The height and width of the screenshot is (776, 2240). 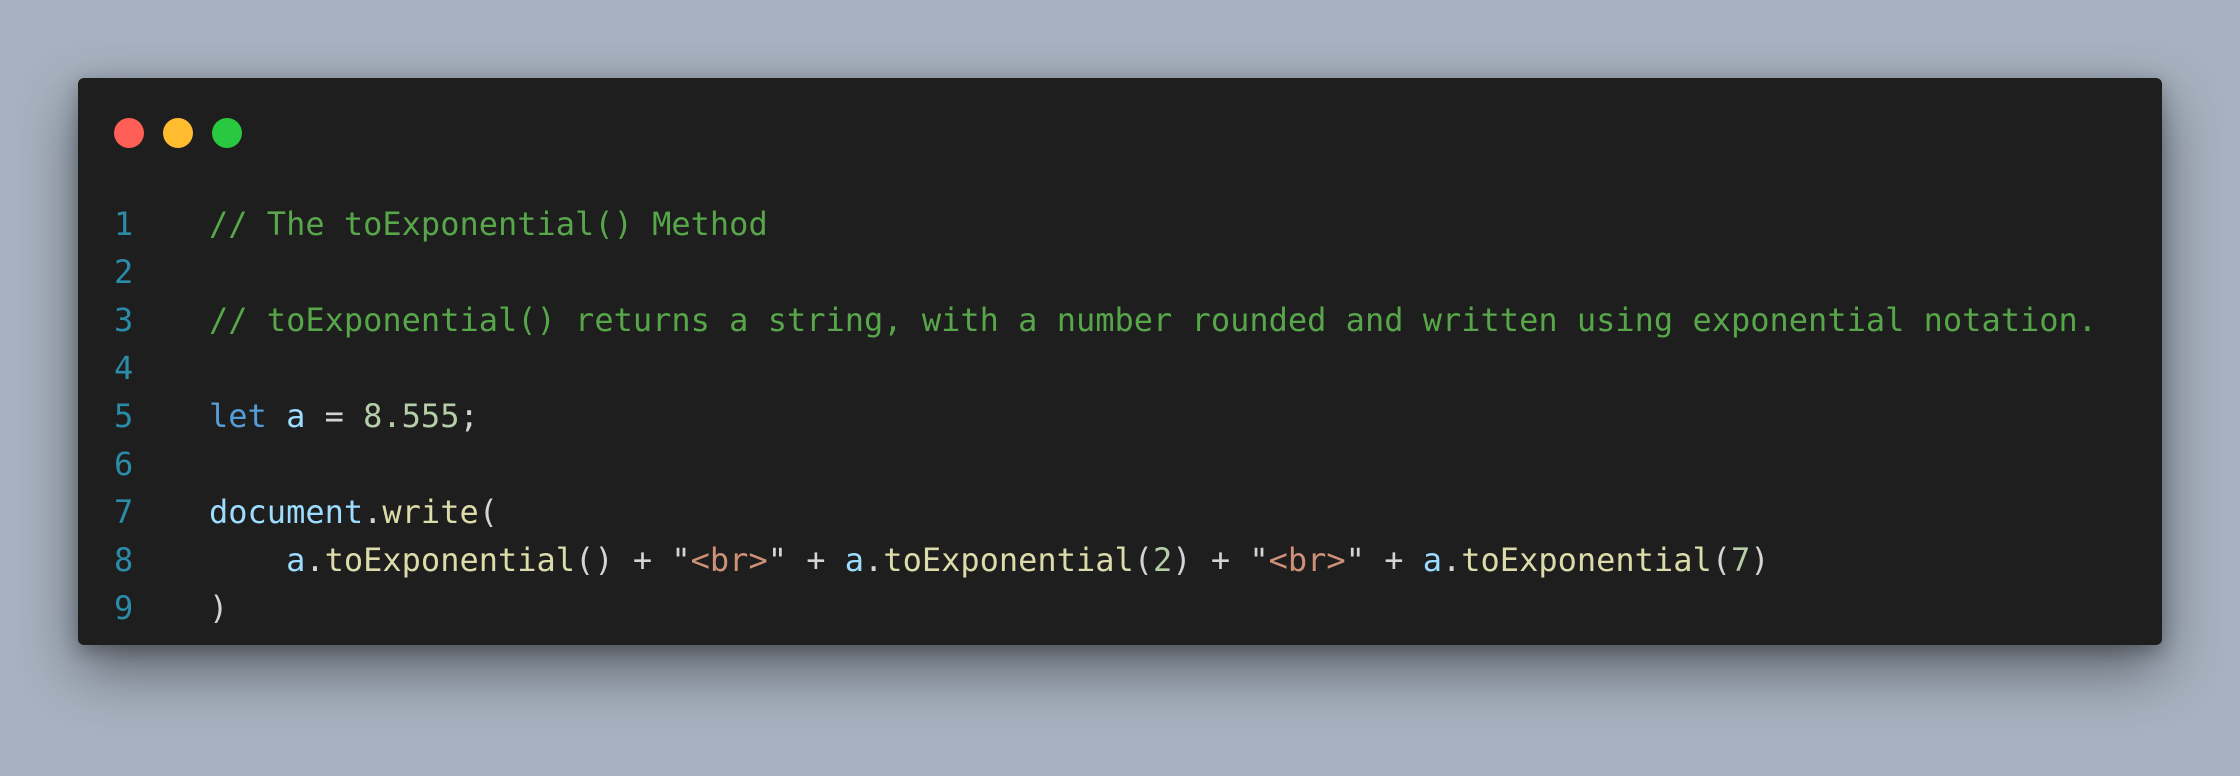 I want to click on line-number: 9, so click(x=124, y=608).